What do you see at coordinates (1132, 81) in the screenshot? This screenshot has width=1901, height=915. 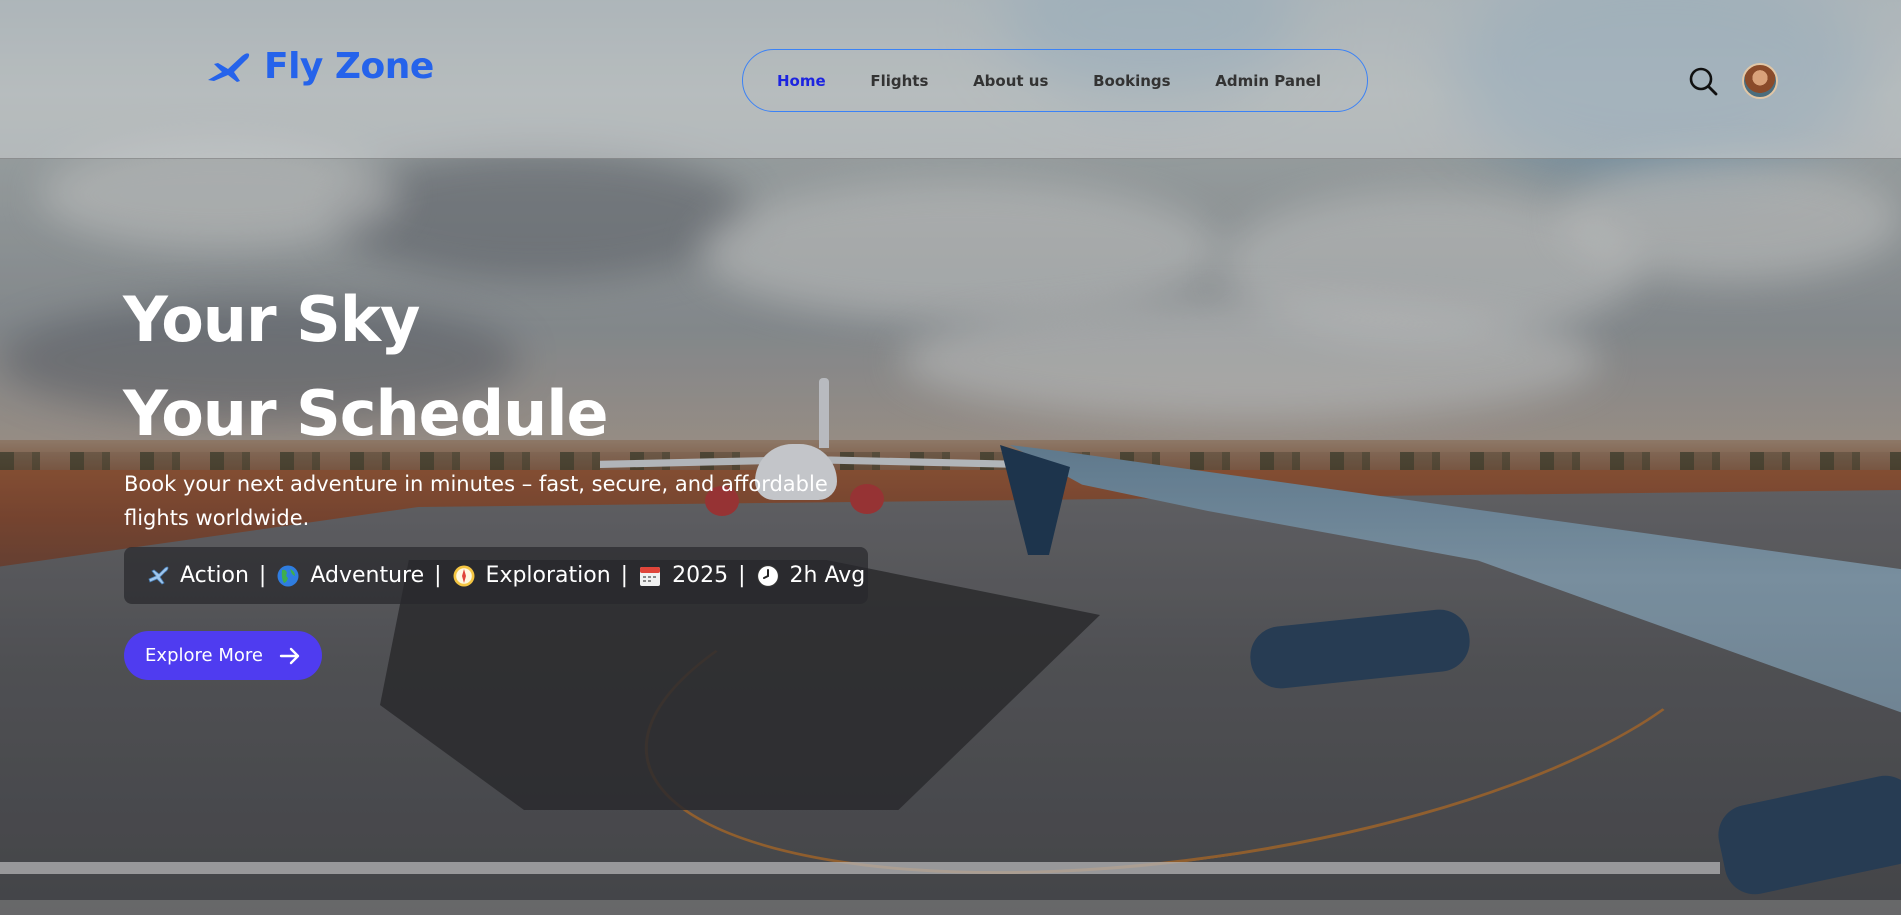 I see `nav-item-bookings: Bookings` at bounding box center [1132, 81].